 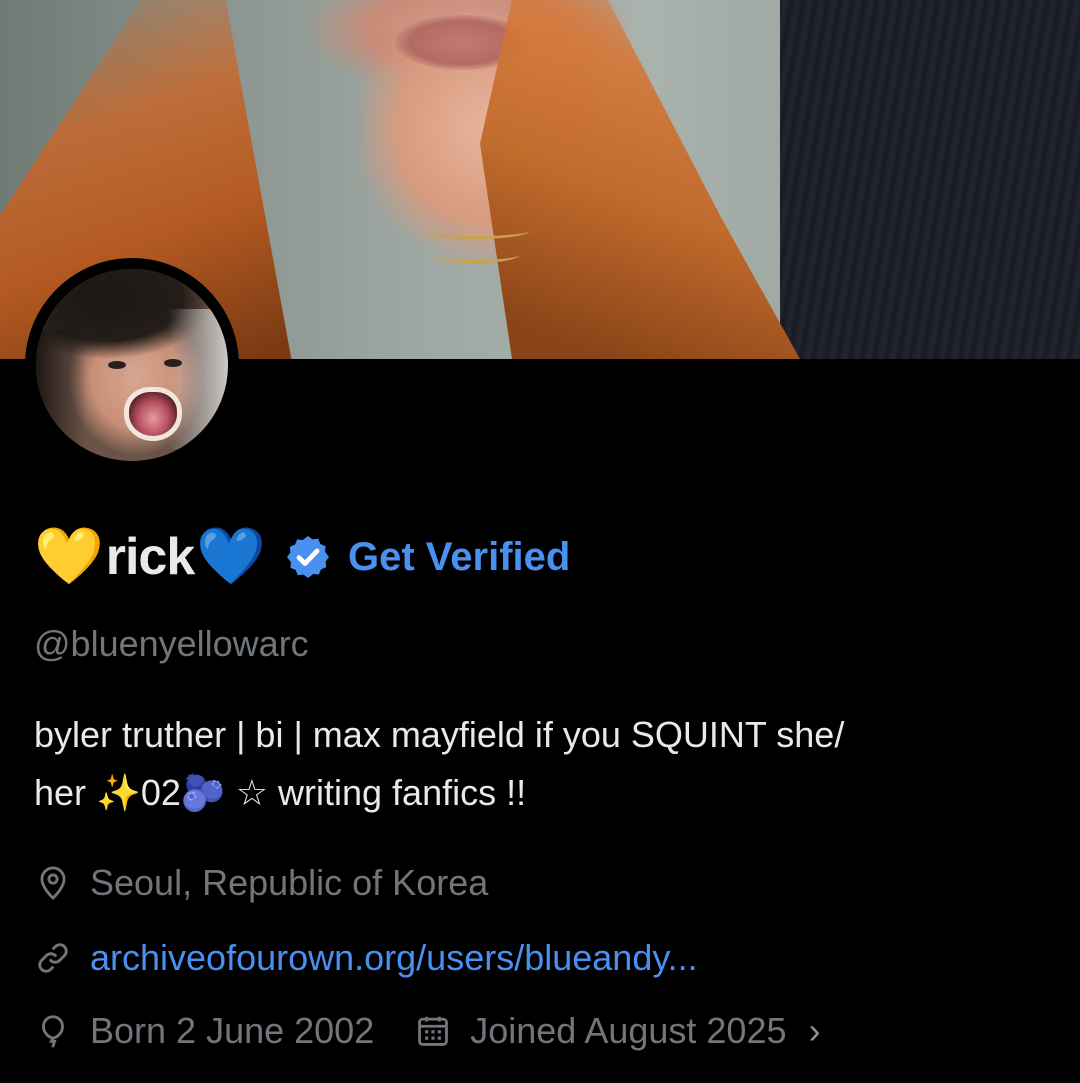 I want to click on chevron-right-icon: ›, so click(x=815, y=1031).